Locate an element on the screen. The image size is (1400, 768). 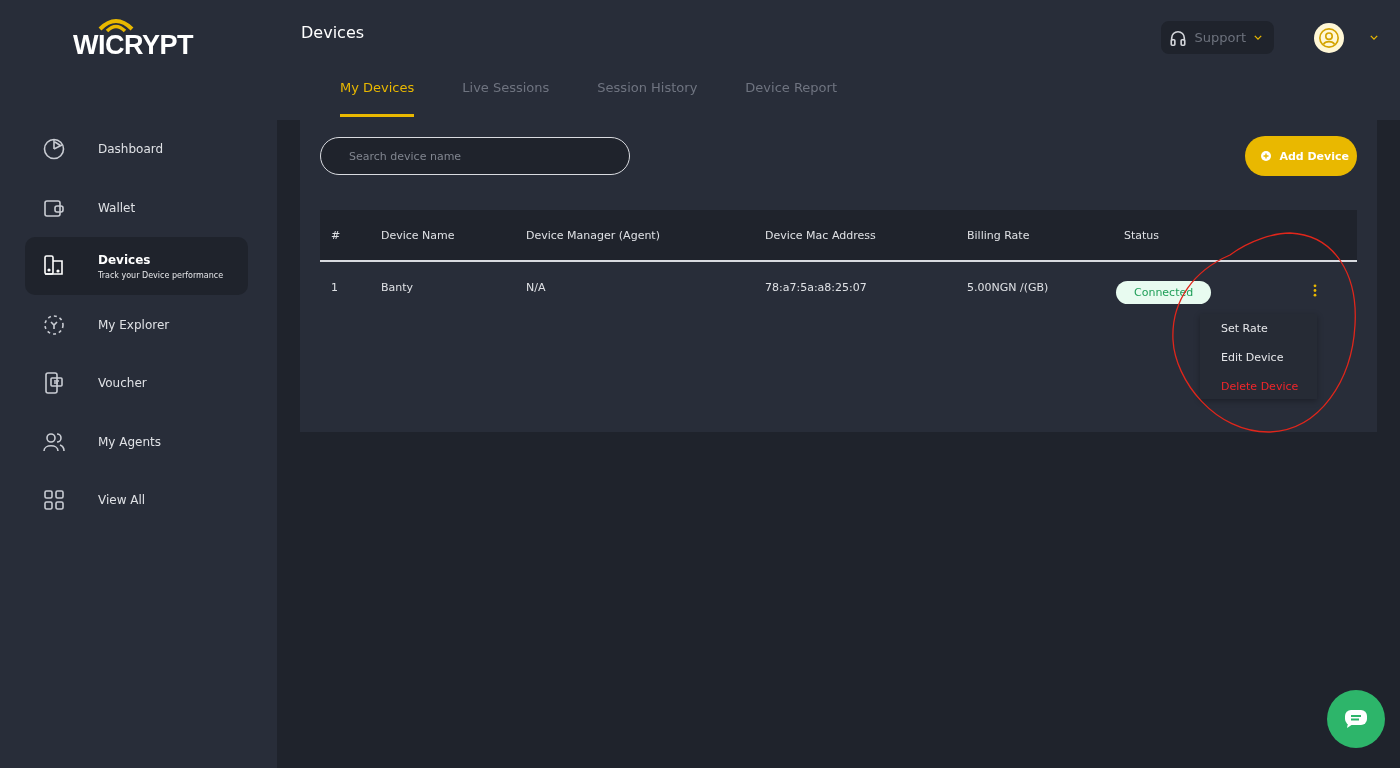
sidebar-item: Devices Track your Device performance is located at coordinates (136, 266).